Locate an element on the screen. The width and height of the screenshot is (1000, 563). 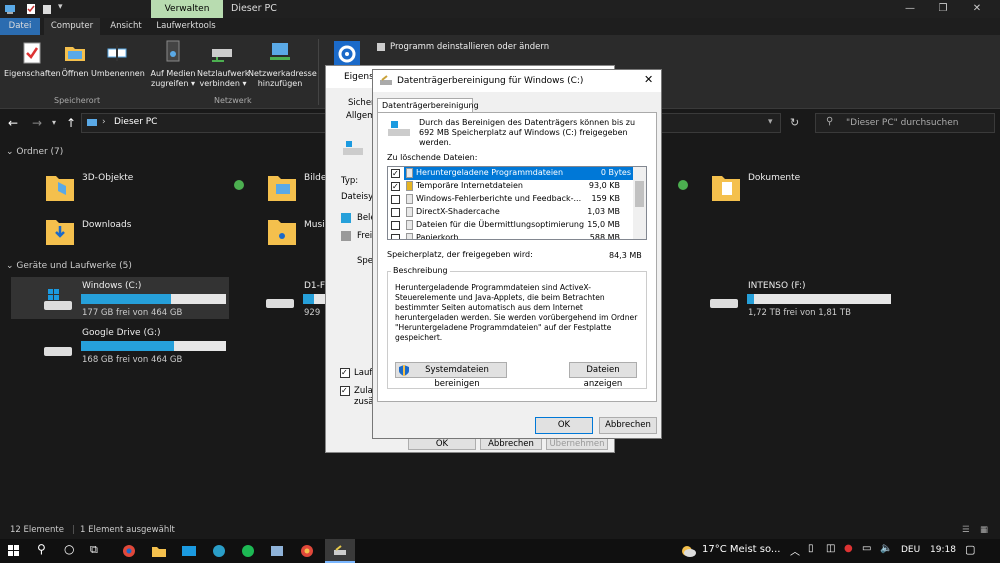
tray-battery-icon: ▭ is located at coordinates (866, 548).